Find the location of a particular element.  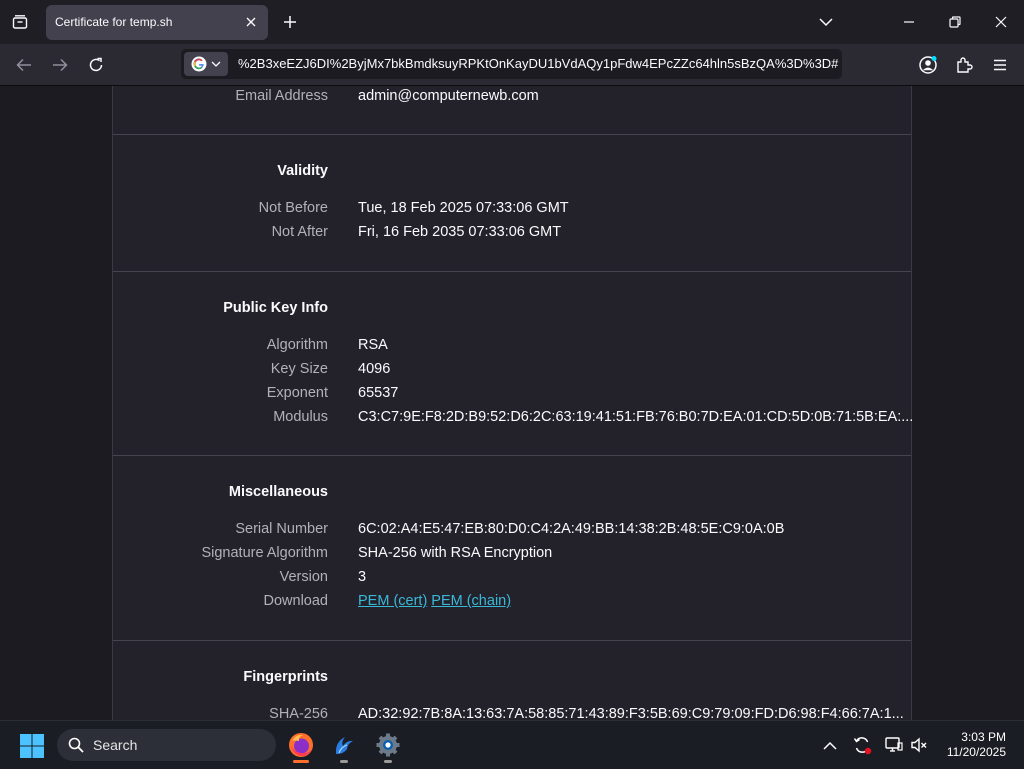

fingerprints-title: Fingerprints is located at coordinates (285, 677).